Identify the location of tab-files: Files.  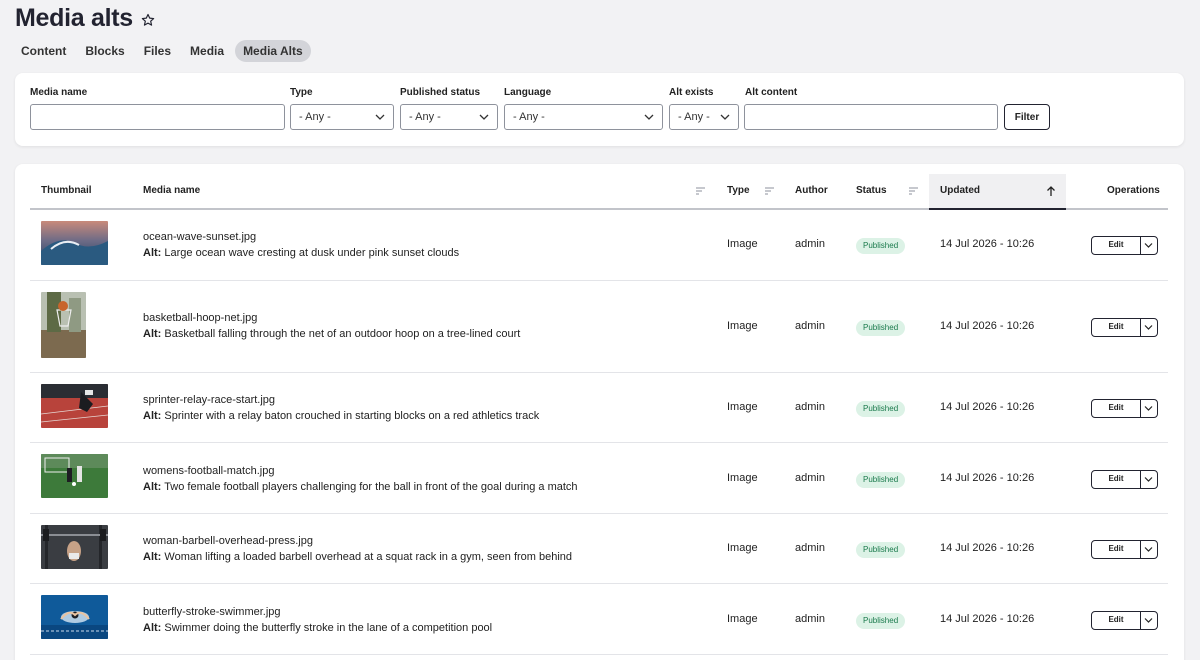
(157, 51).